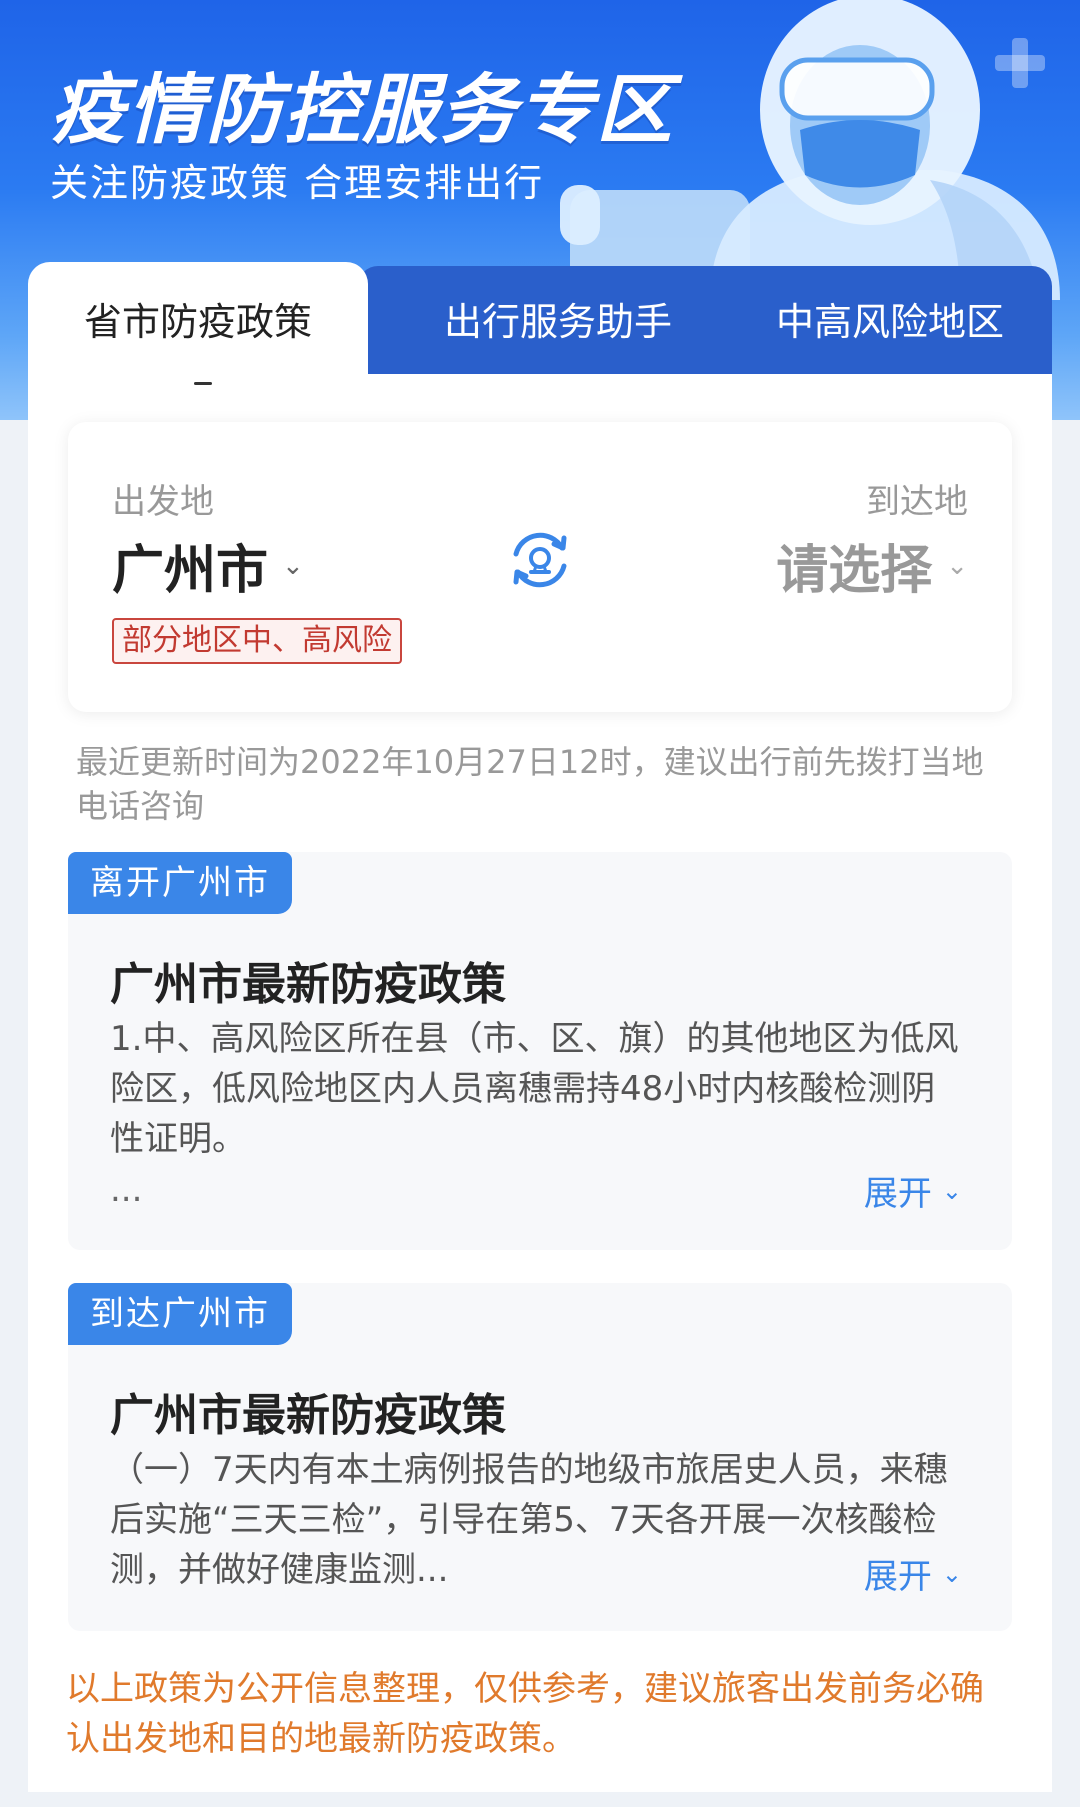 The width and height of the screenshot is (1080, 1807). I want to click on active-tab-indicator, so click(203, 383).